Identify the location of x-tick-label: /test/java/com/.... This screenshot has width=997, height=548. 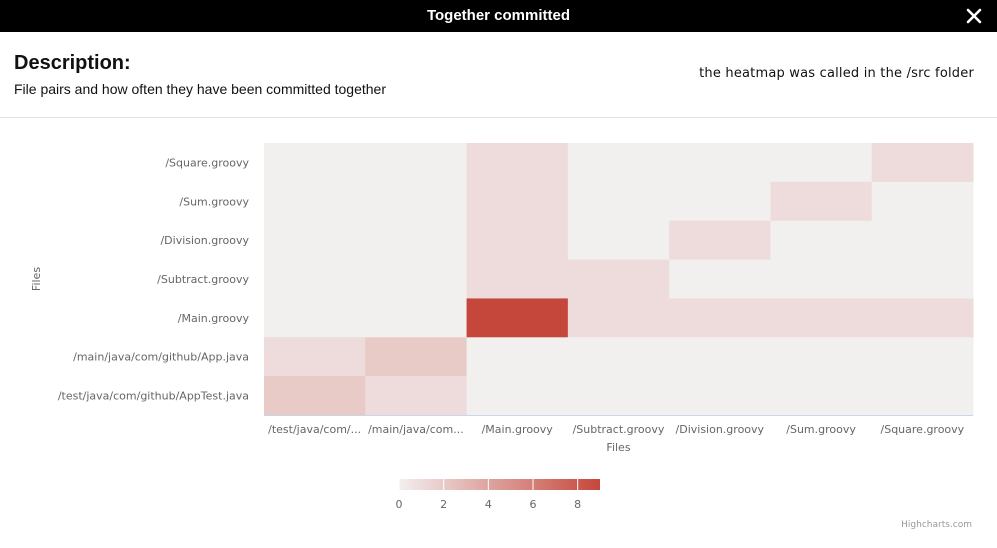
(314, 429).